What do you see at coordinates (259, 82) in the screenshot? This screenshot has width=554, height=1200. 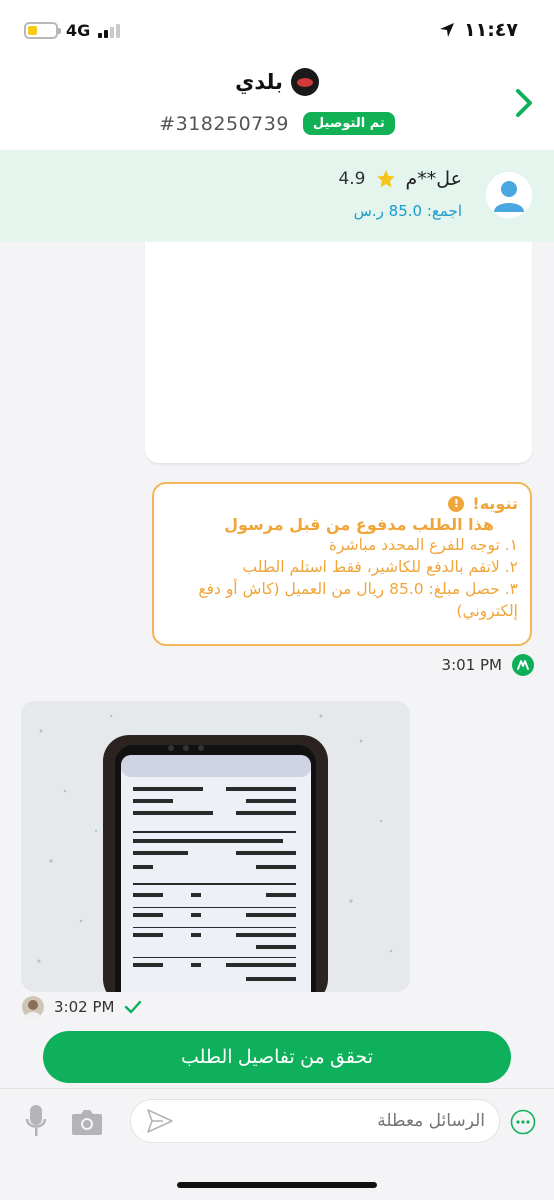 I see `restaurant-name: بلدي` at bounding box center [259, 82].